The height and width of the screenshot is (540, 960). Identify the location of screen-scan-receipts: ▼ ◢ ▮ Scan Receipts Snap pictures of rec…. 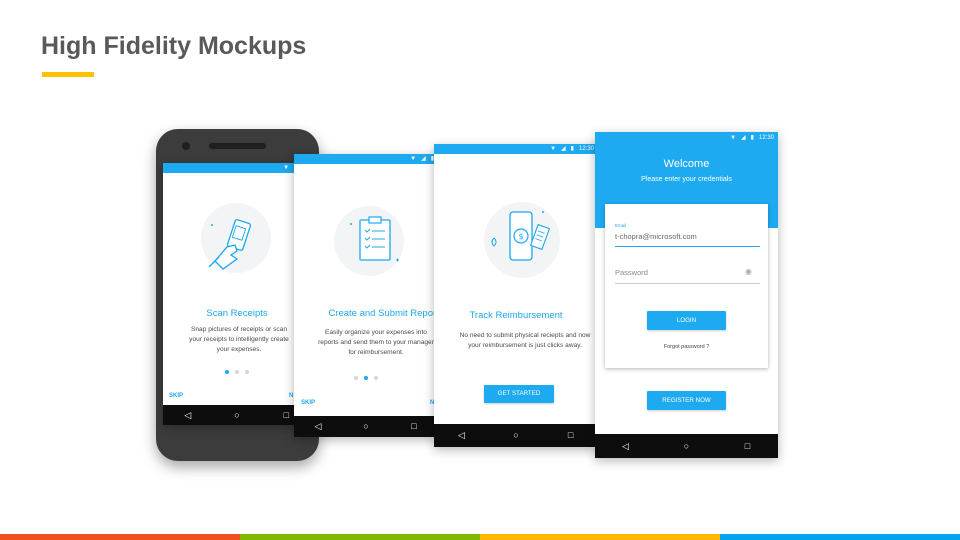
(237, 294).